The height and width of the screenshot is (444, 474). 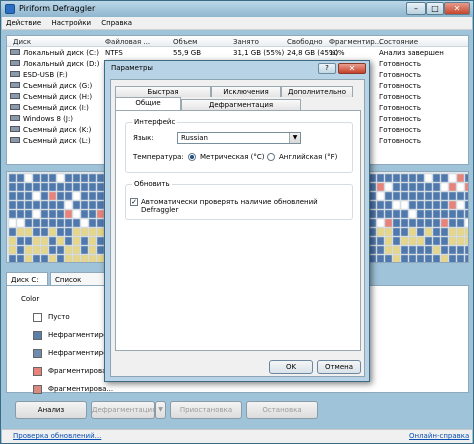 What do you see at coordinates (123, 410) in the screenshot?
I see `defrag-button: Дефрагментация` at bounding box center [123, 410].